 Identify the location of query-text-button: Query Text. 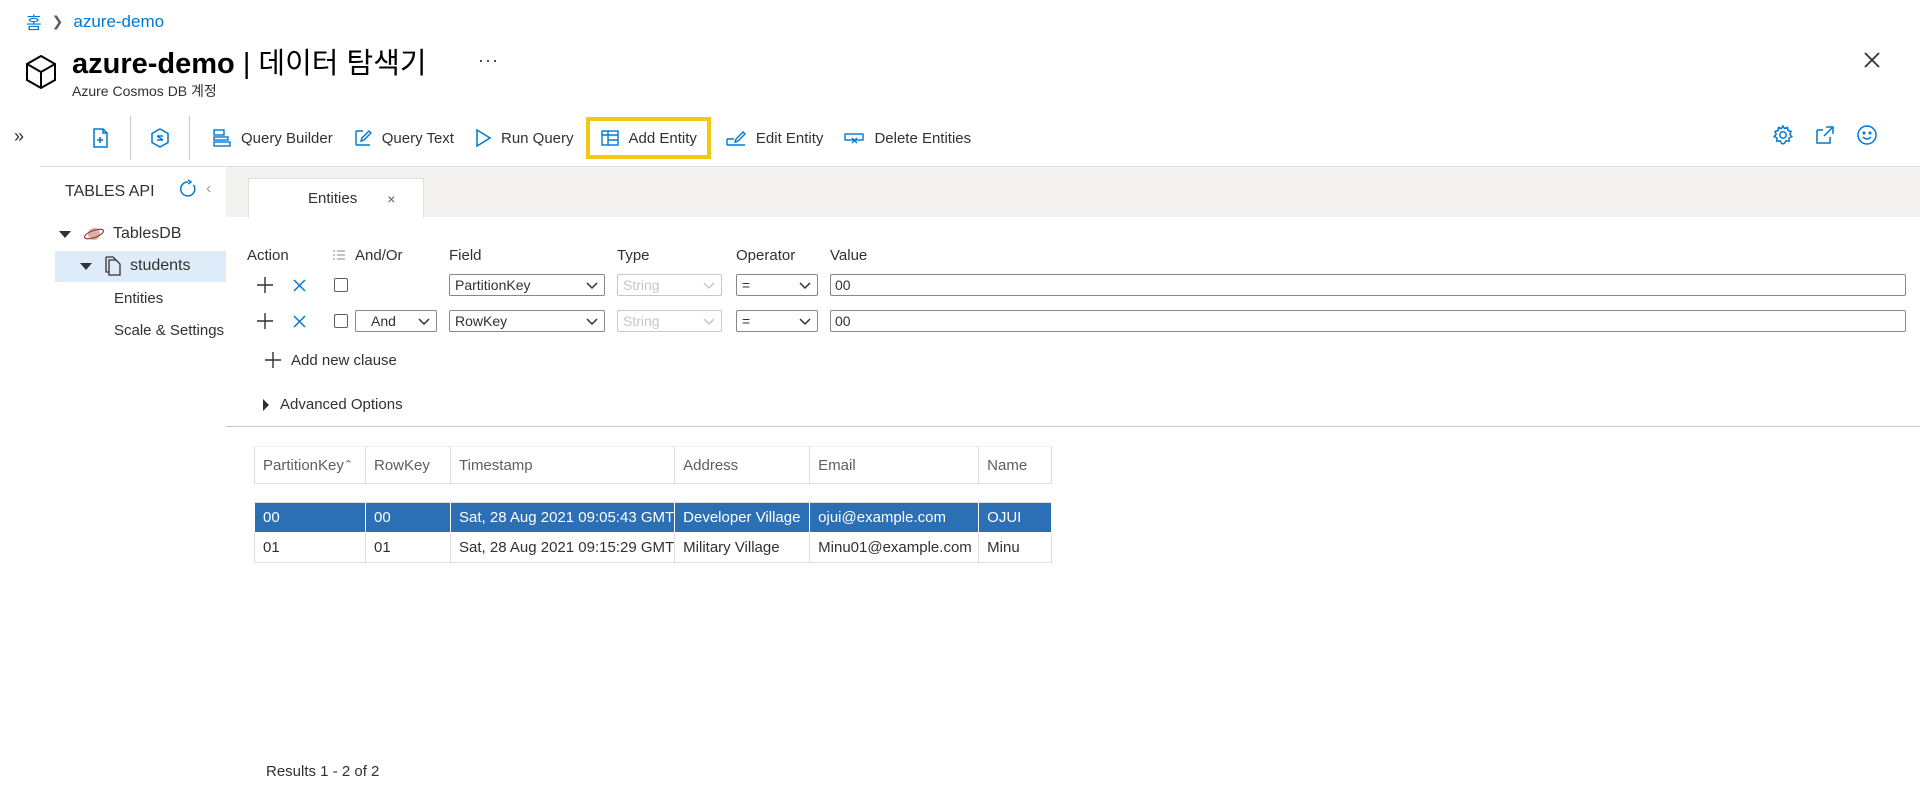
(403, 138).